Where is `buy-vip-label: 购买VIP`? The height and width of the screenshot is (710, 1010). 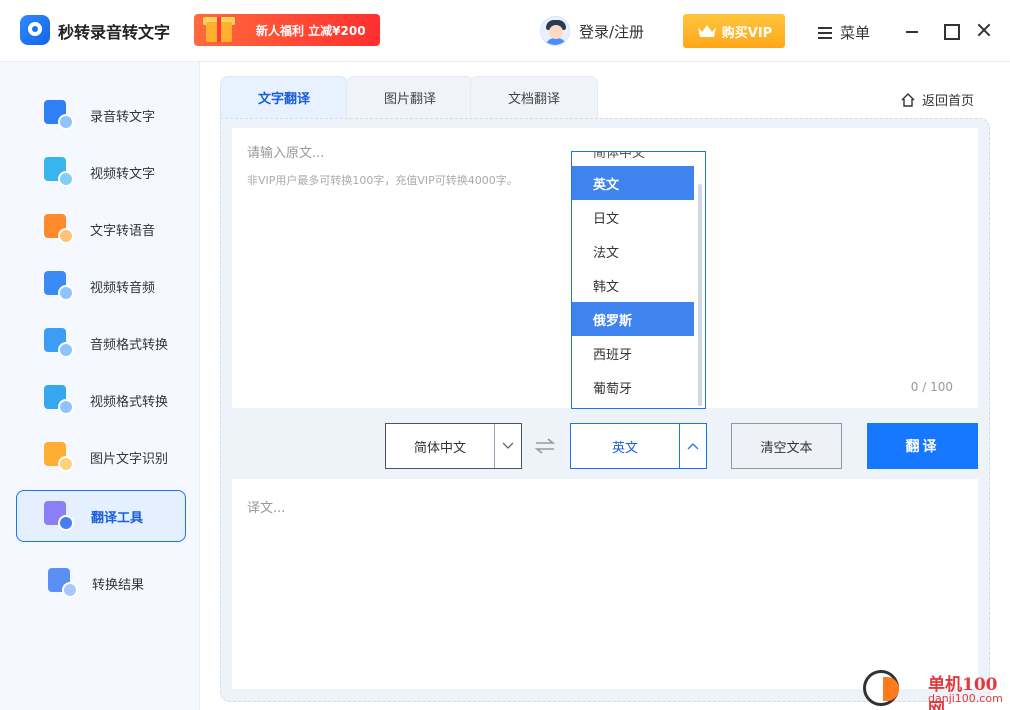 buy-vip-label: 购买VIP is located at coordinates (747, 33).